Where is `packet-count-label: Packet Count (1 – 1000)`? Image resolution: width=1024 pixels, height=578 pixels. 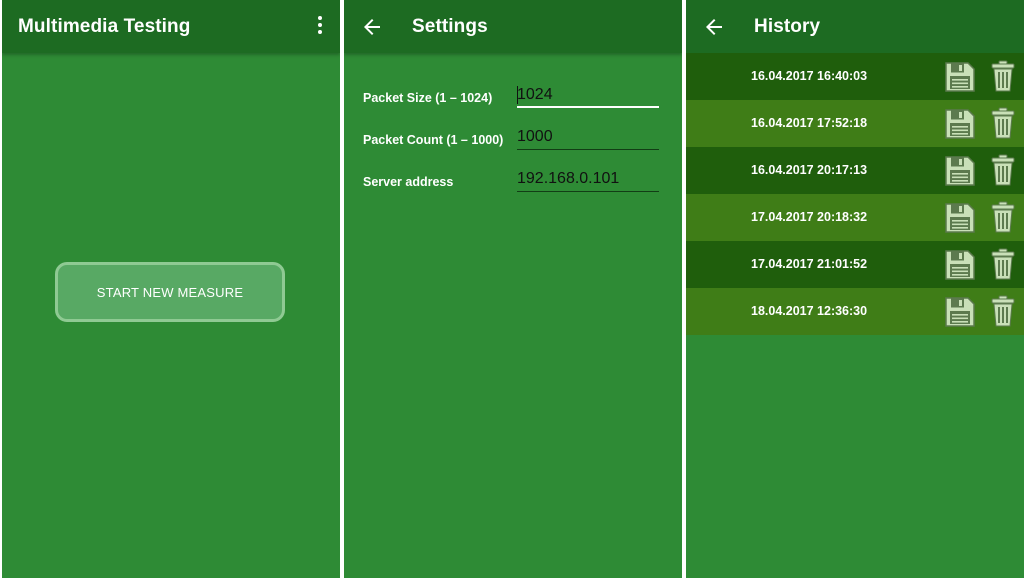 packet-count-label: Packet Count (1 – 1000) is located at coordinates (433, 140).